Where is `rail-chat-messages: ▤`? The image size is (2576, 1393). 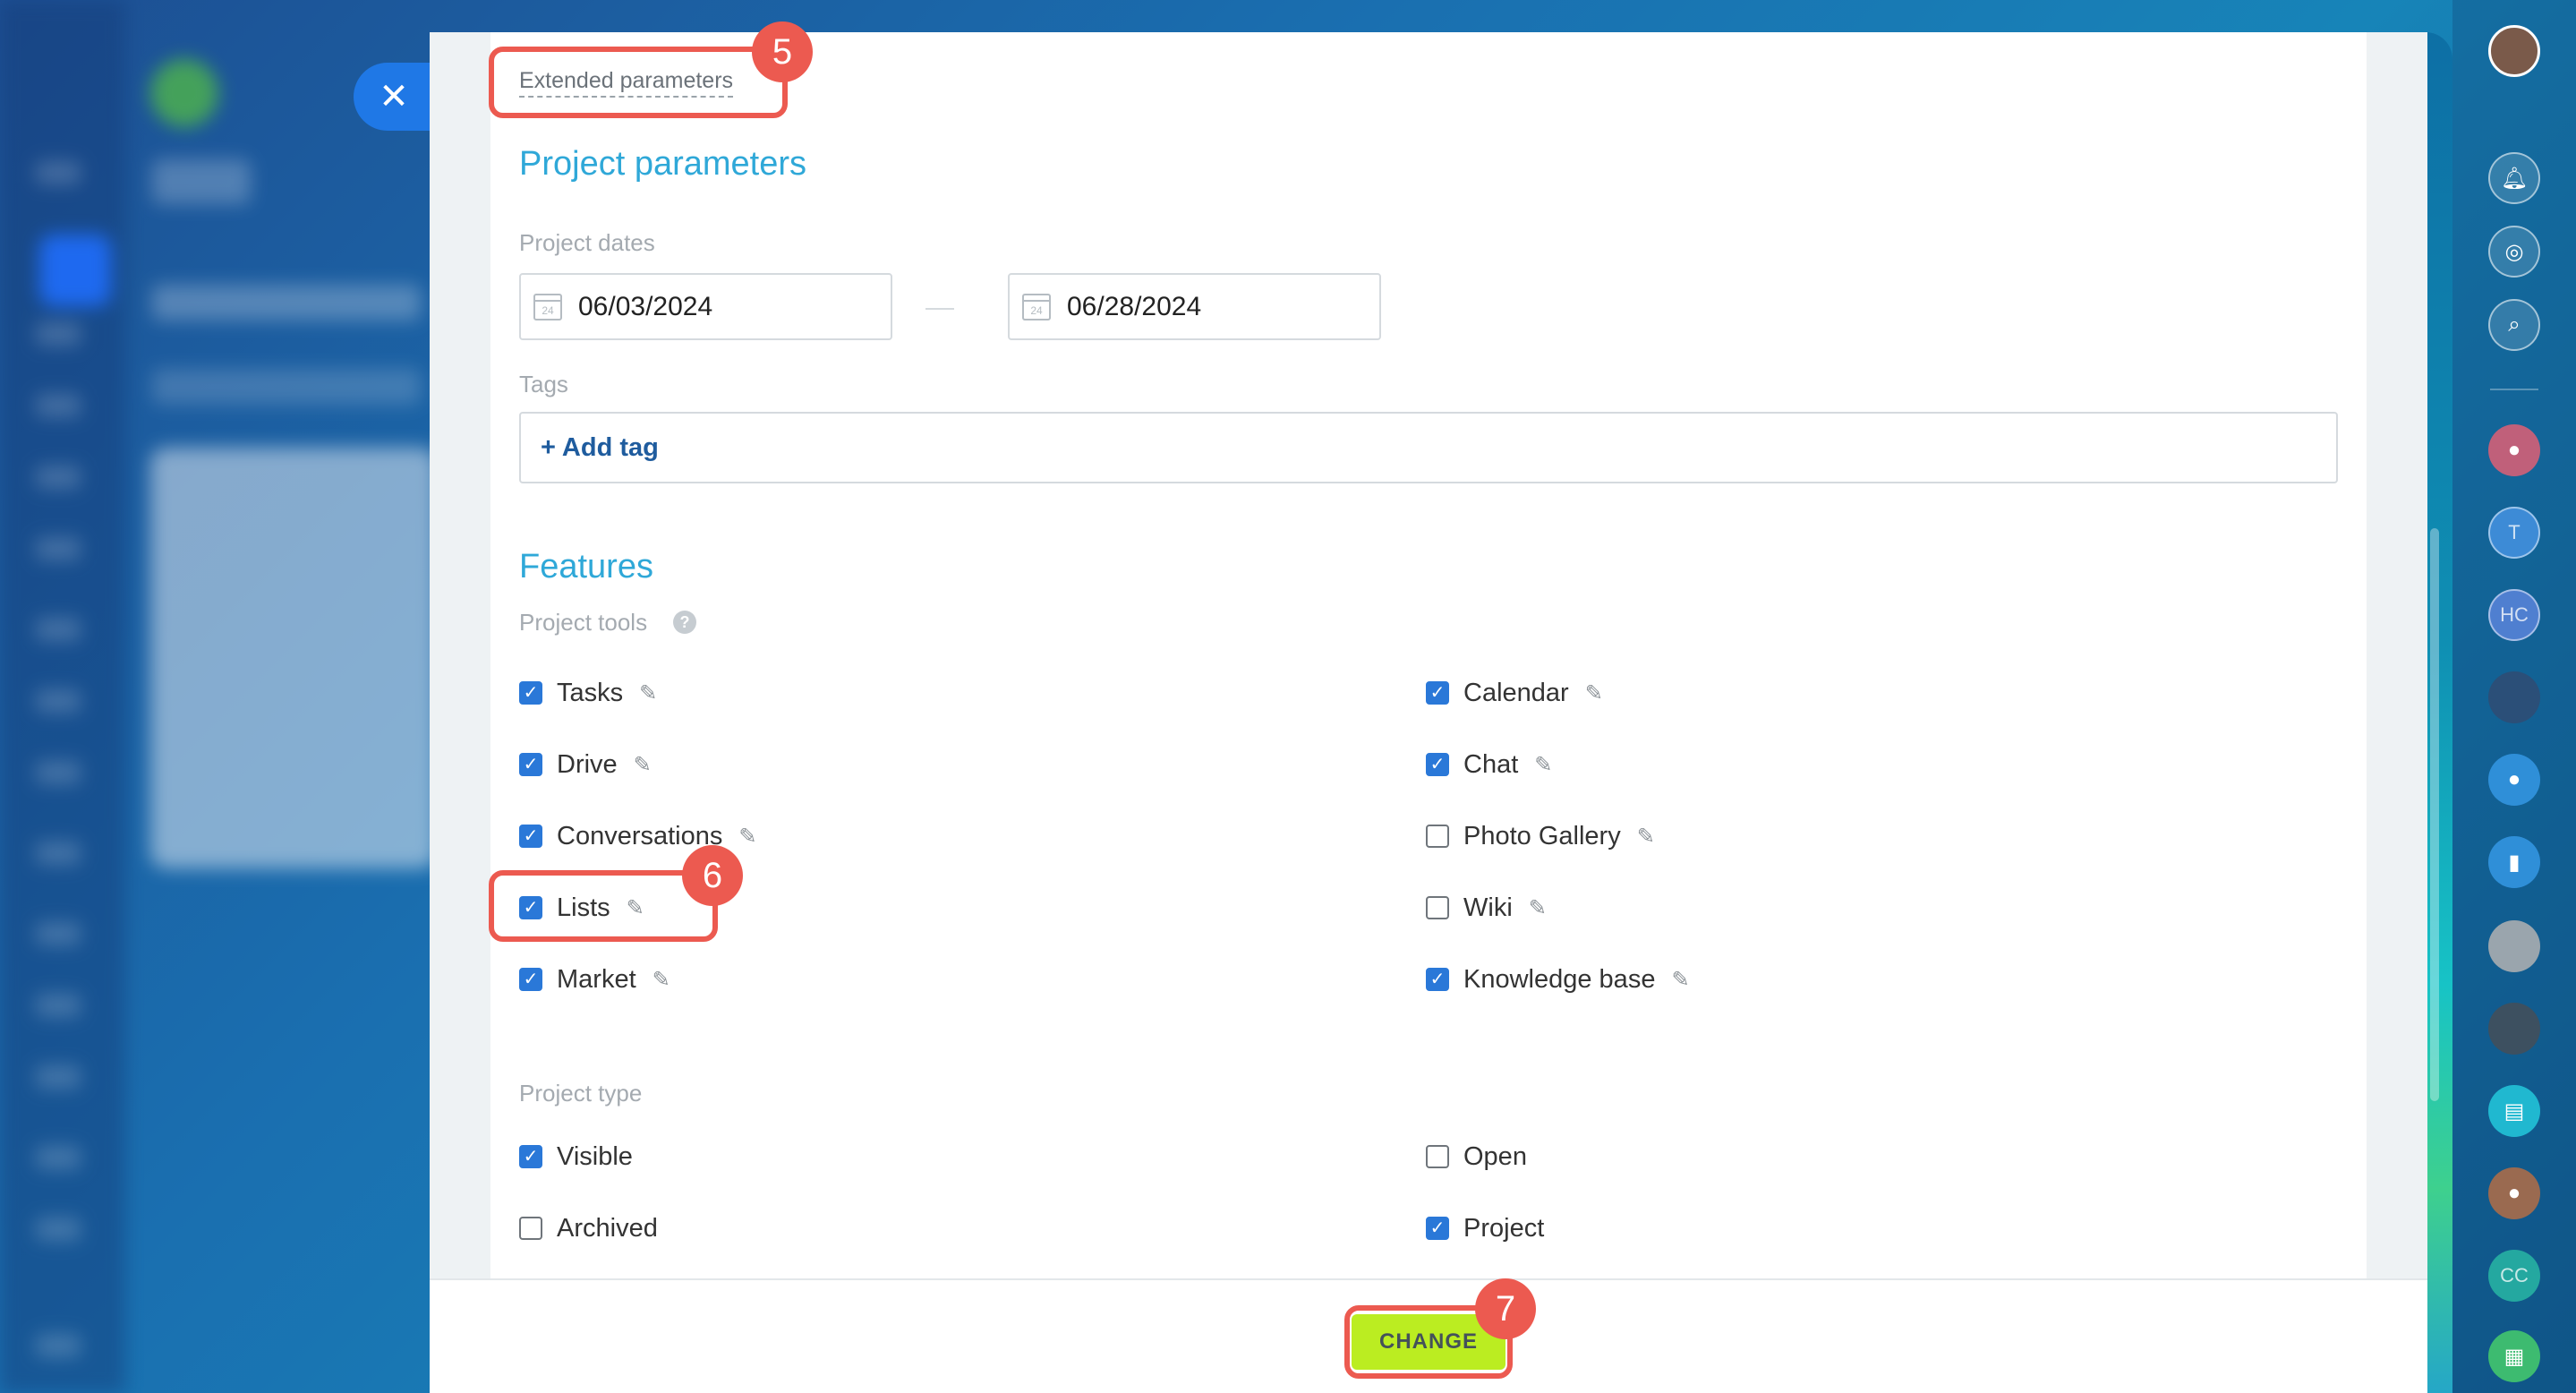
rail-chat-messages: ▤ is located at coordinates (2514, 1111).